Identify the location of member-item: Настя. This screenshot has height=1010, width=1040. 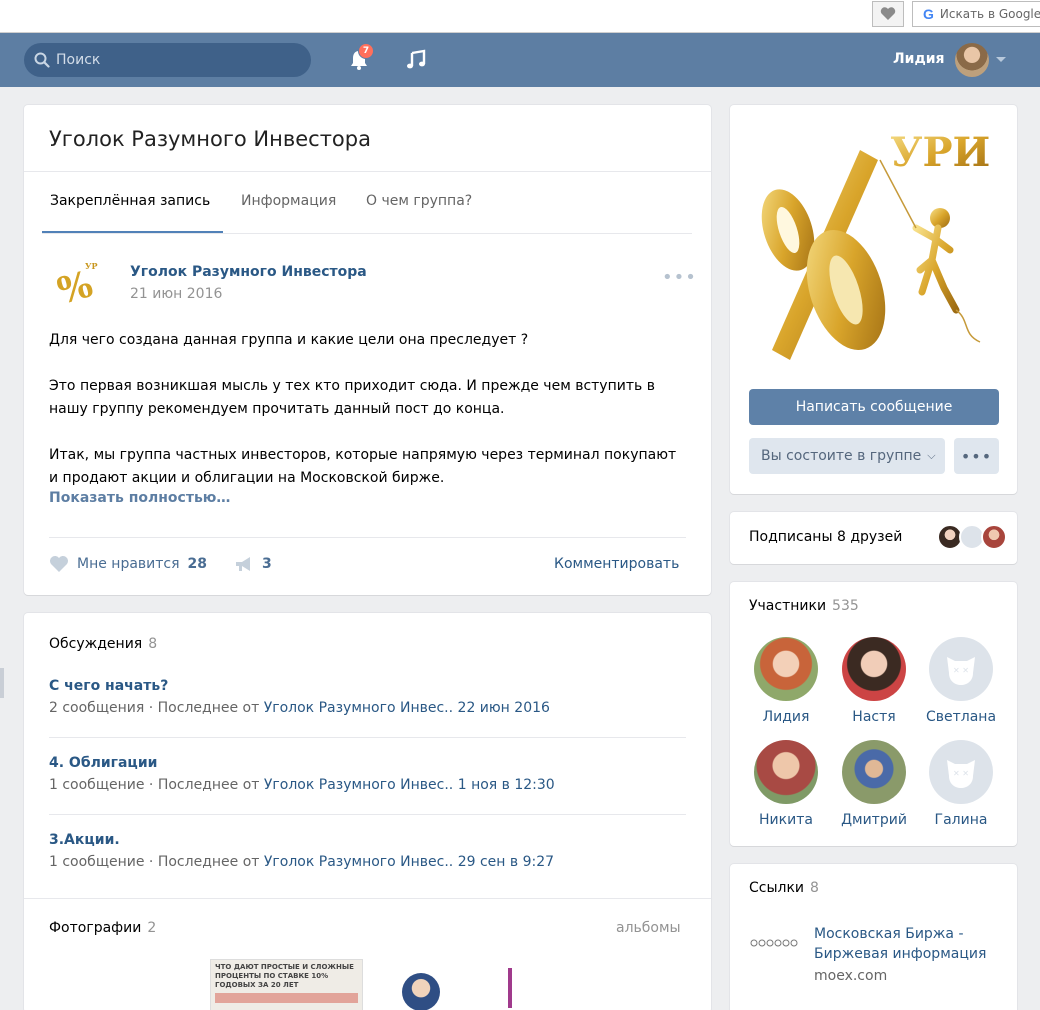
(874, 681).